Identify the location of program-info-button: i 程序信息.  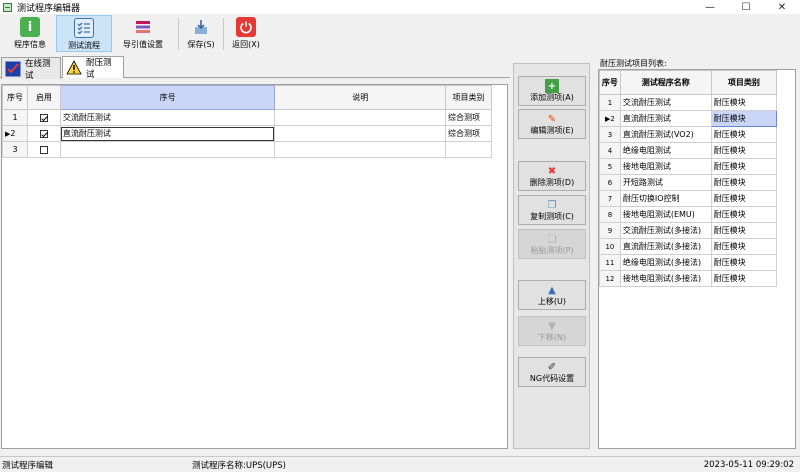
(30, 33).